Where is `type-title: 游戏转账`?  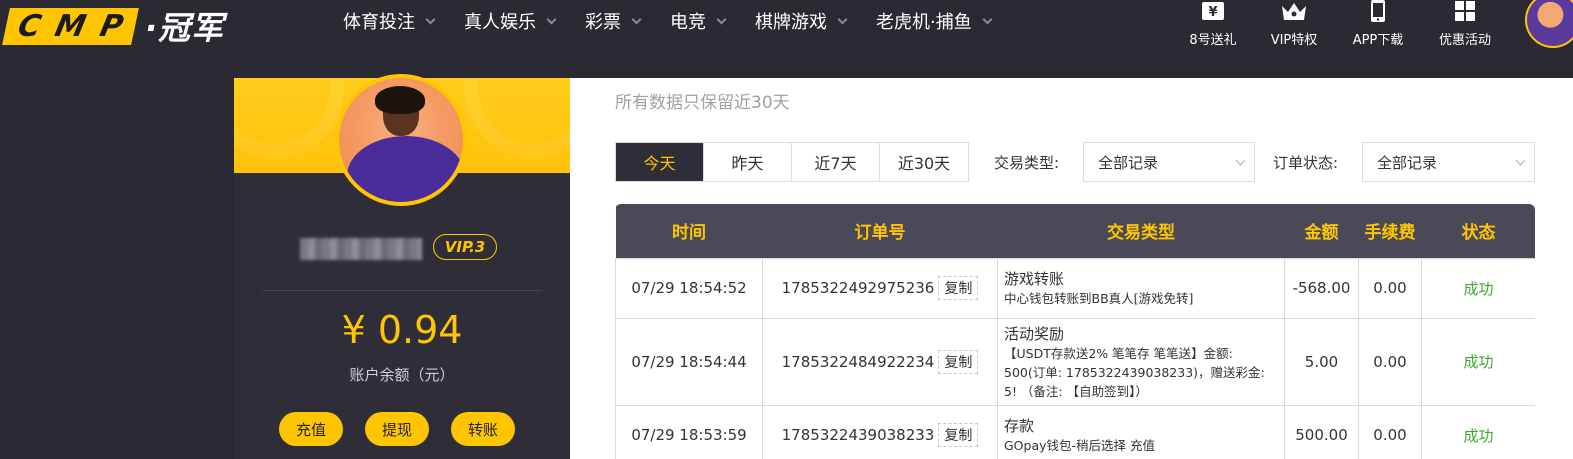
type-title: 游戏转账 is located at coordinates (1034, 279).